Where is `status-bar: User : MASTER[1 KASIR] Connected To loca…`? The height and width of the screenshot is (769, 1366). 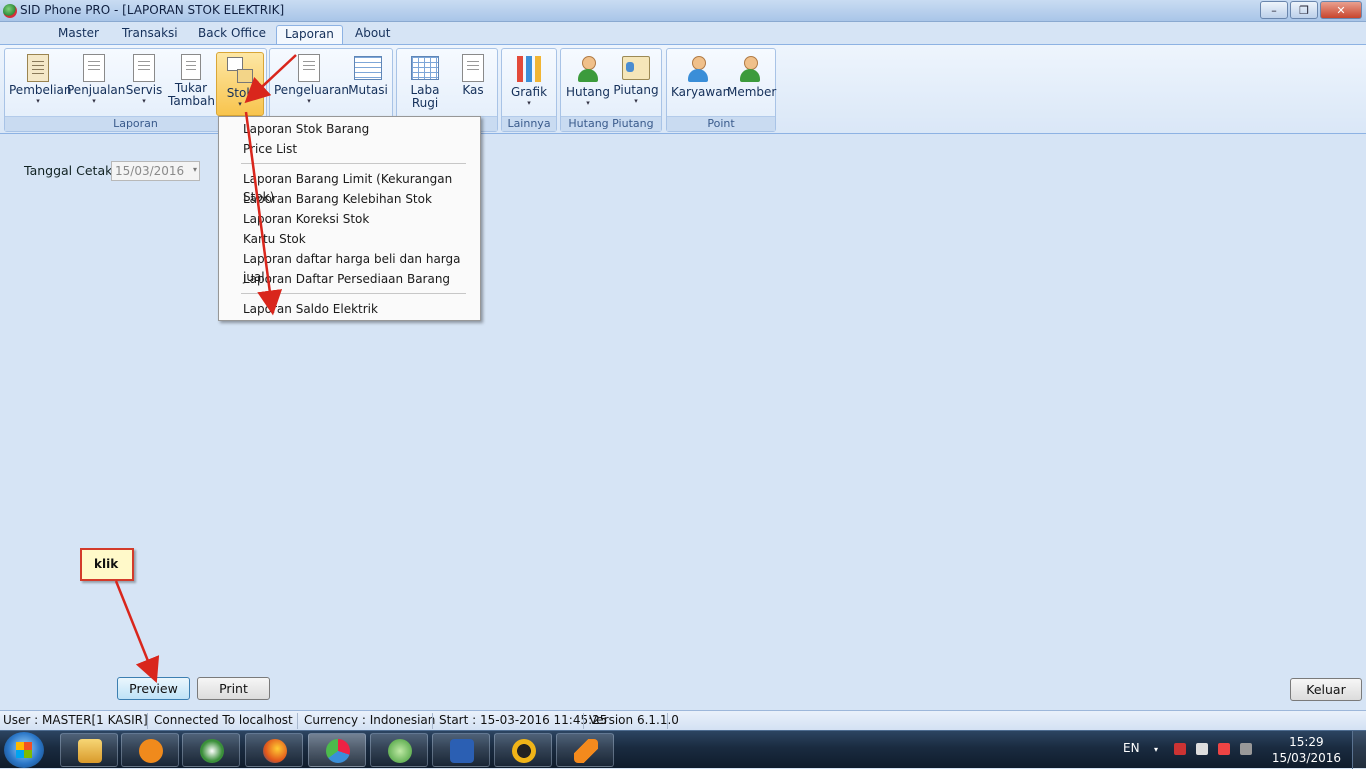
status-bar: User : MASTER[1 KASIR] Connected To loca… is located at coordinates (683, 720).